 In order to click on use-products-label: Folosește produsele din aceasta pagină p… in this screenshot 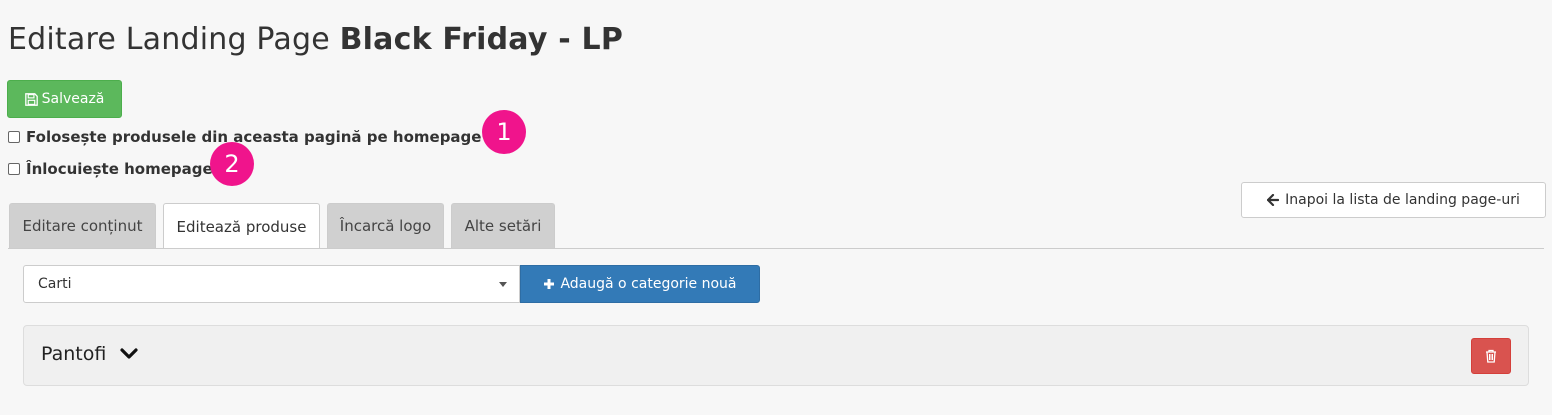, I will do `click(254, 137)`.